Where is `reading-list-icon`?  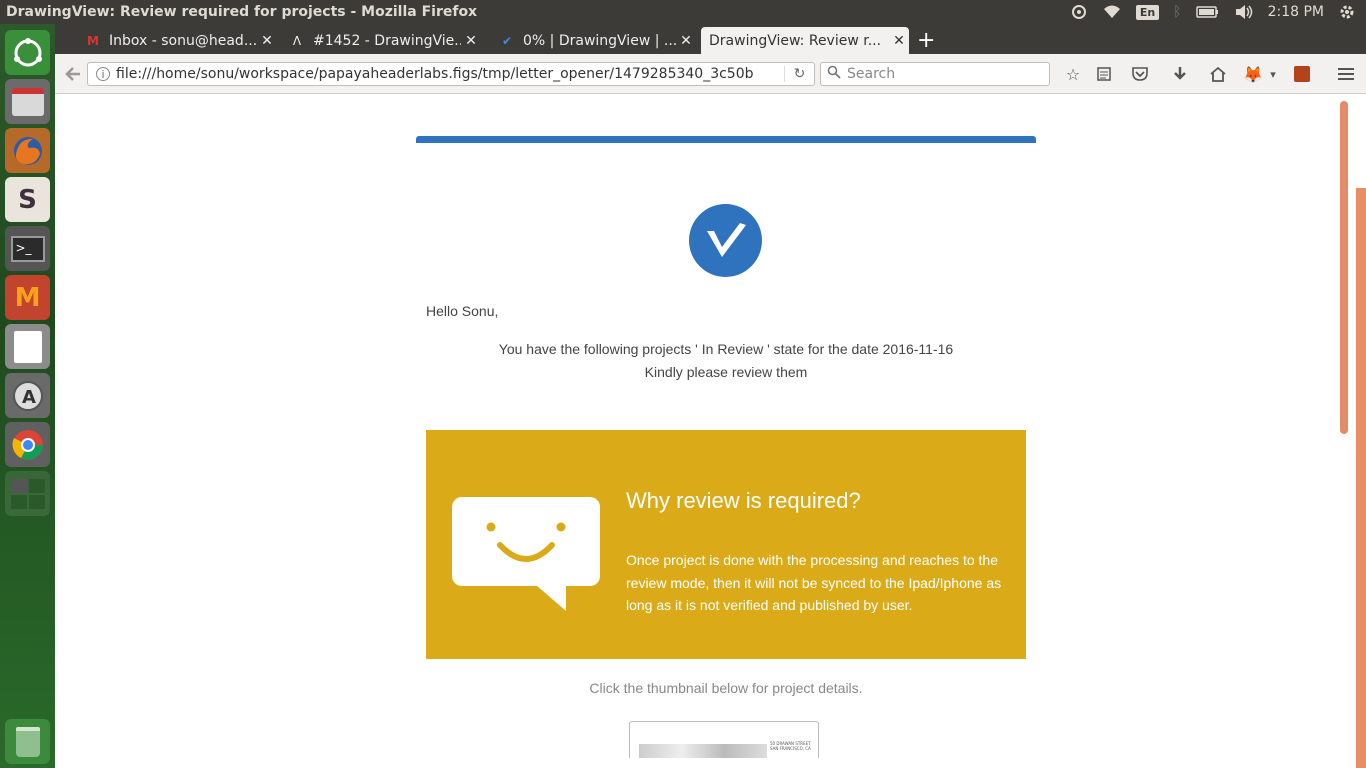
reading-list-icon is located at coordinates (1104, 74).